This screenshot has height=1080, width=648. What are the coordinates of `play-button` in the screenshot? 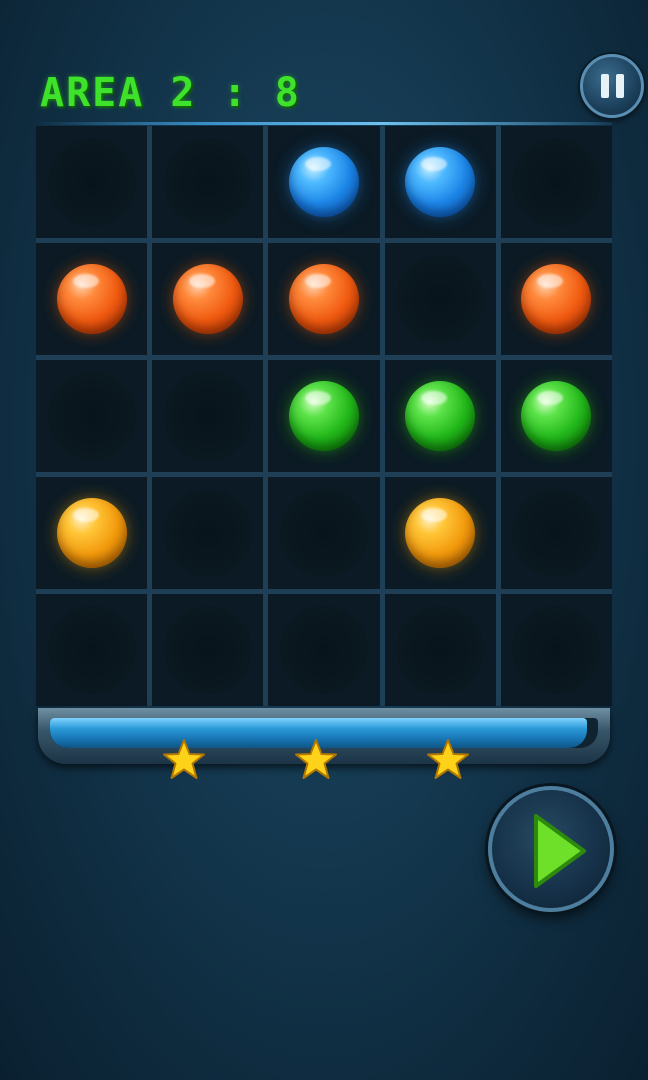 It's located at (551, 849).